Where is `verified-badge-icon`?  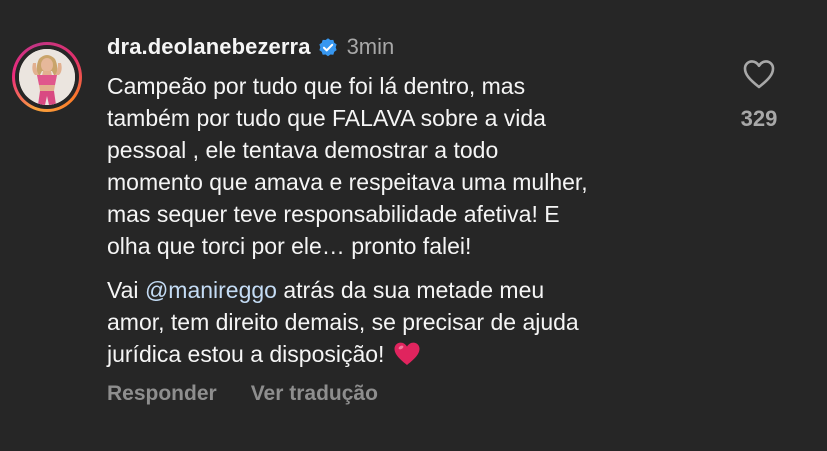
verified-badge-icon is located at coordinates (327, 47).